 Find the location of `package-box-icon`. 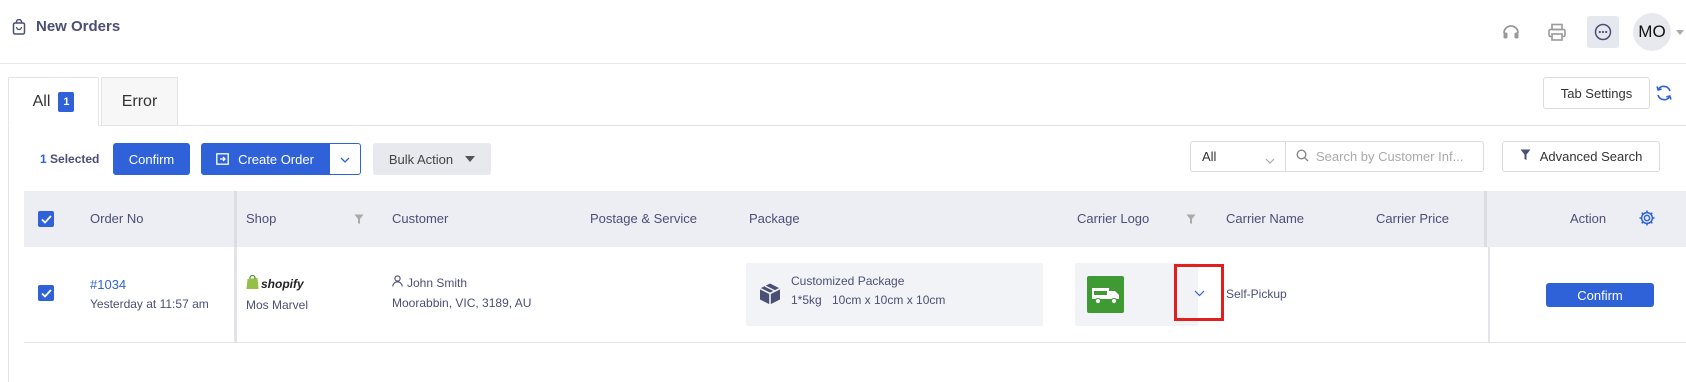

package-box-icon is located at coordinates (770, 296).